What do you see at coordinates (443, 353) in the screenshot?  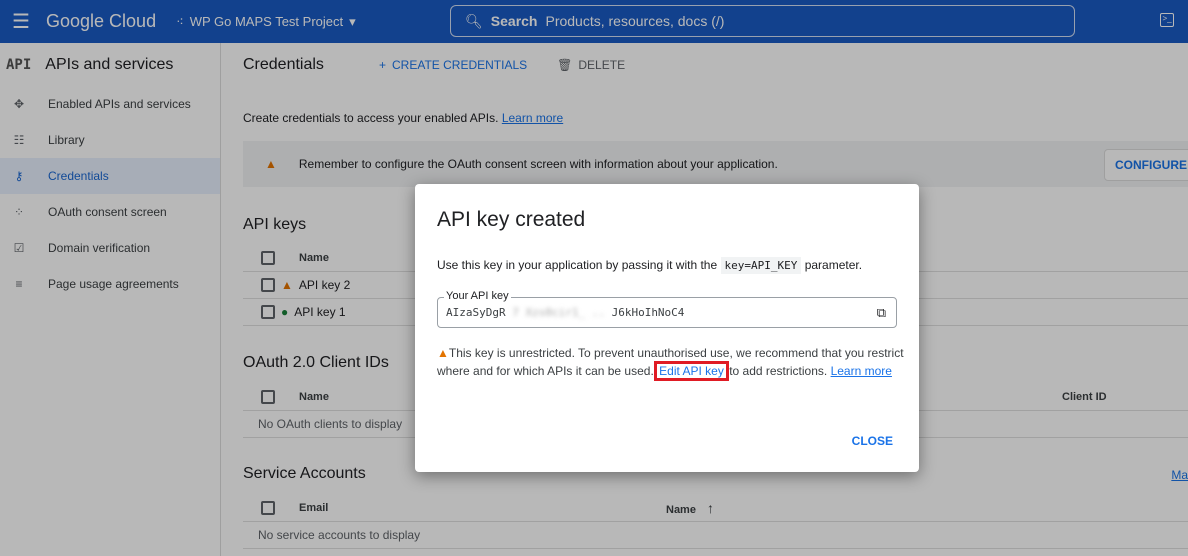 I see `warning-icon: ▲` at bounding box center [443, 353].